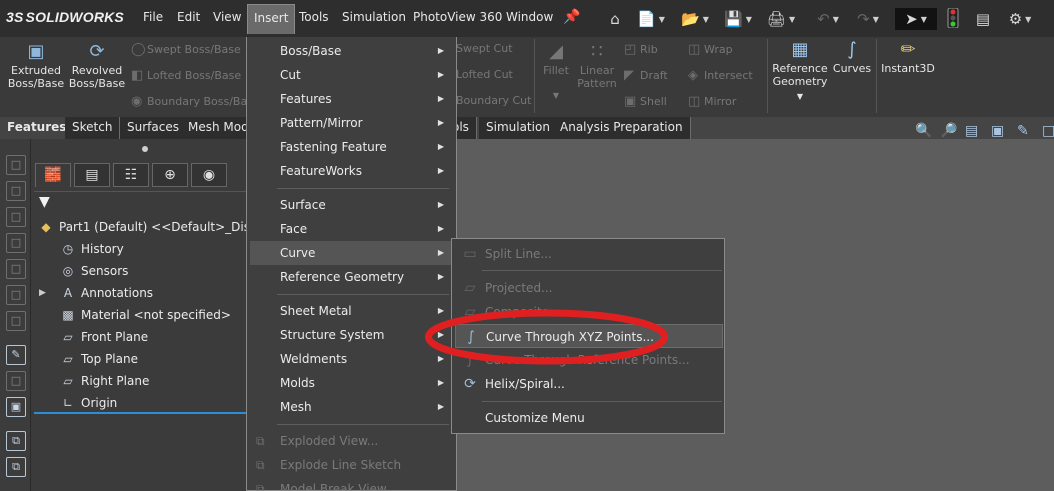 The width and height of the screenshot is (1054, 491). I want to click on configuration-manager-tab-icon: ☷, so click(131, 175).